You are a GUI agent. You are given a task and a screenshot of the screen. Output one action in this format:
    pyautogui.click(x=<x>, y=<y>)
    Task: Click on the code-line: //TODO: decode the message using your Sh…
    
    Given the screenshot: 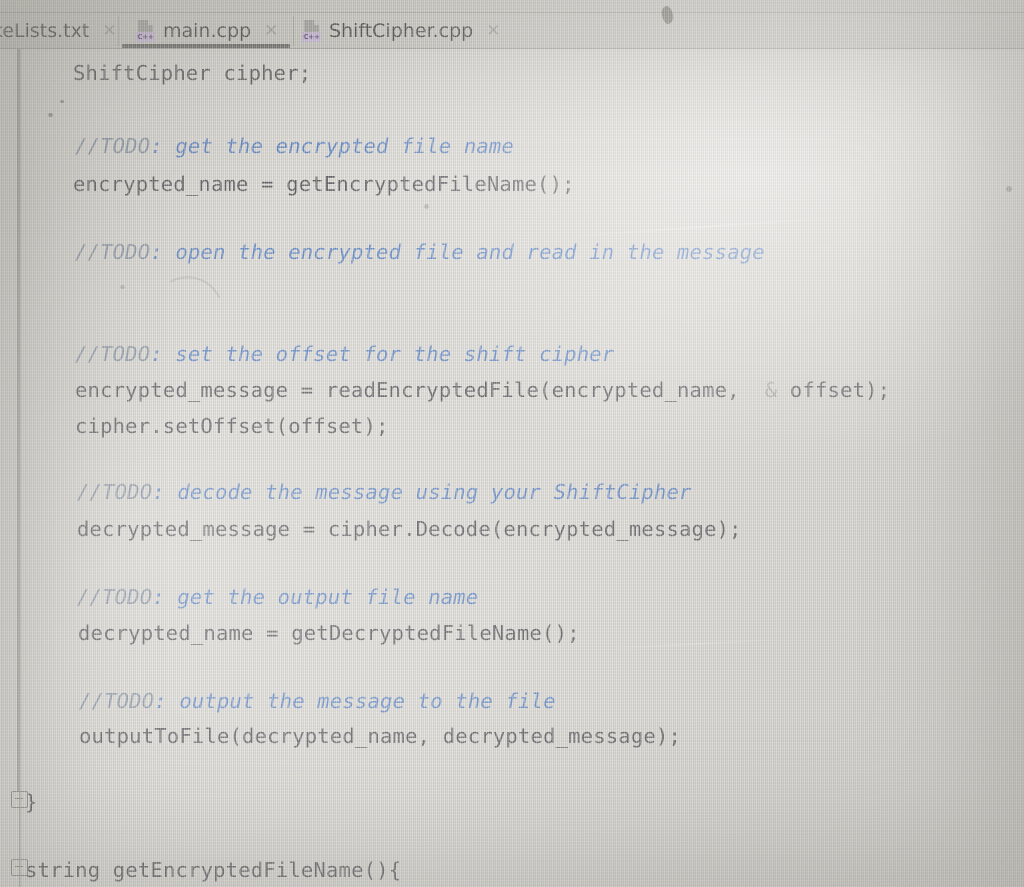 What is the action you would take?
    pyautogui.click(x=512, y=492)
    